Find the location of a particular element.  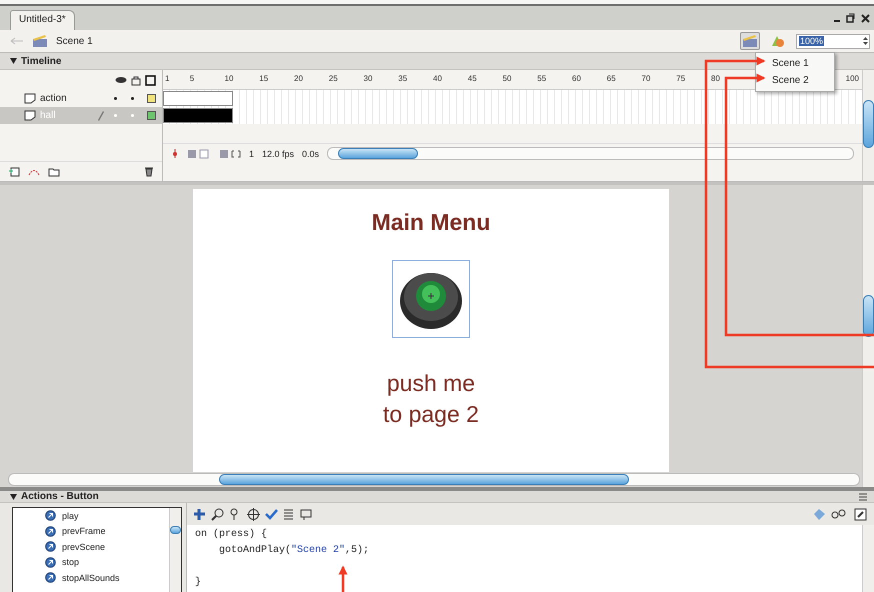

frame-number: 100 is located at coordinates (852, 78).